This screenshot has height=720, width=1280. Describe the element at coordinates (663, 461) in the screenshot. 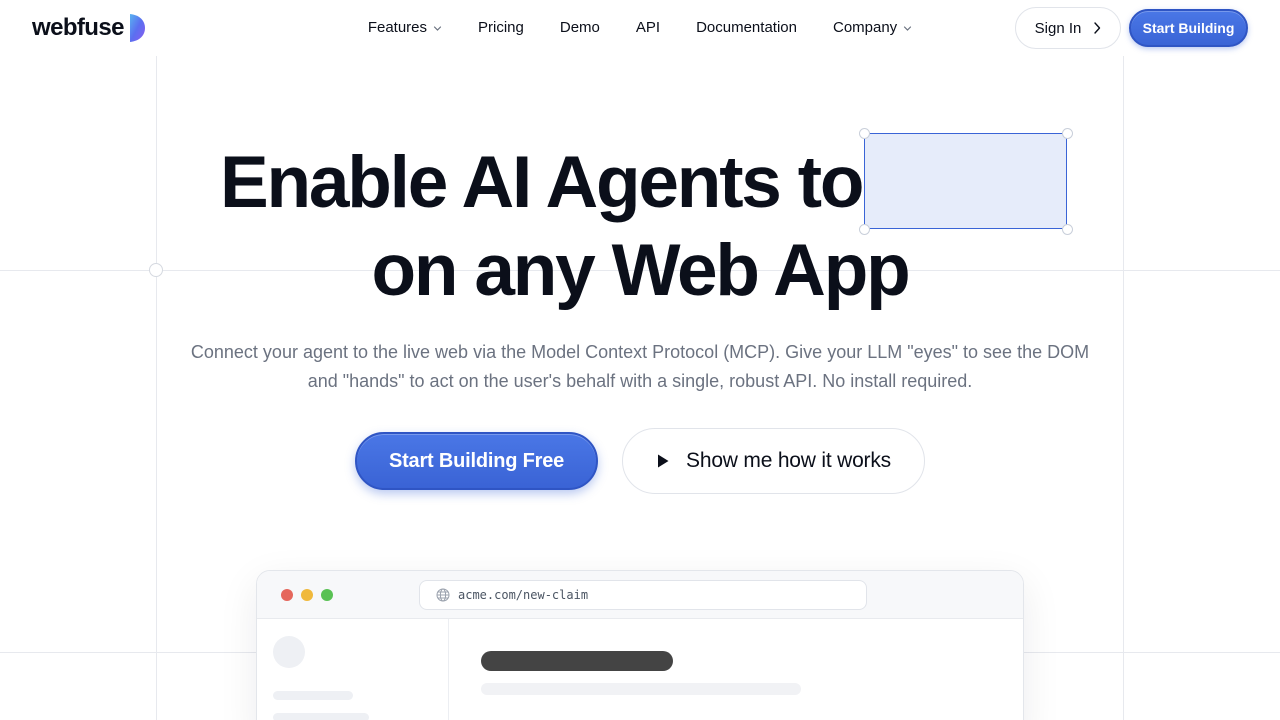

I see `play-icon` at that location.